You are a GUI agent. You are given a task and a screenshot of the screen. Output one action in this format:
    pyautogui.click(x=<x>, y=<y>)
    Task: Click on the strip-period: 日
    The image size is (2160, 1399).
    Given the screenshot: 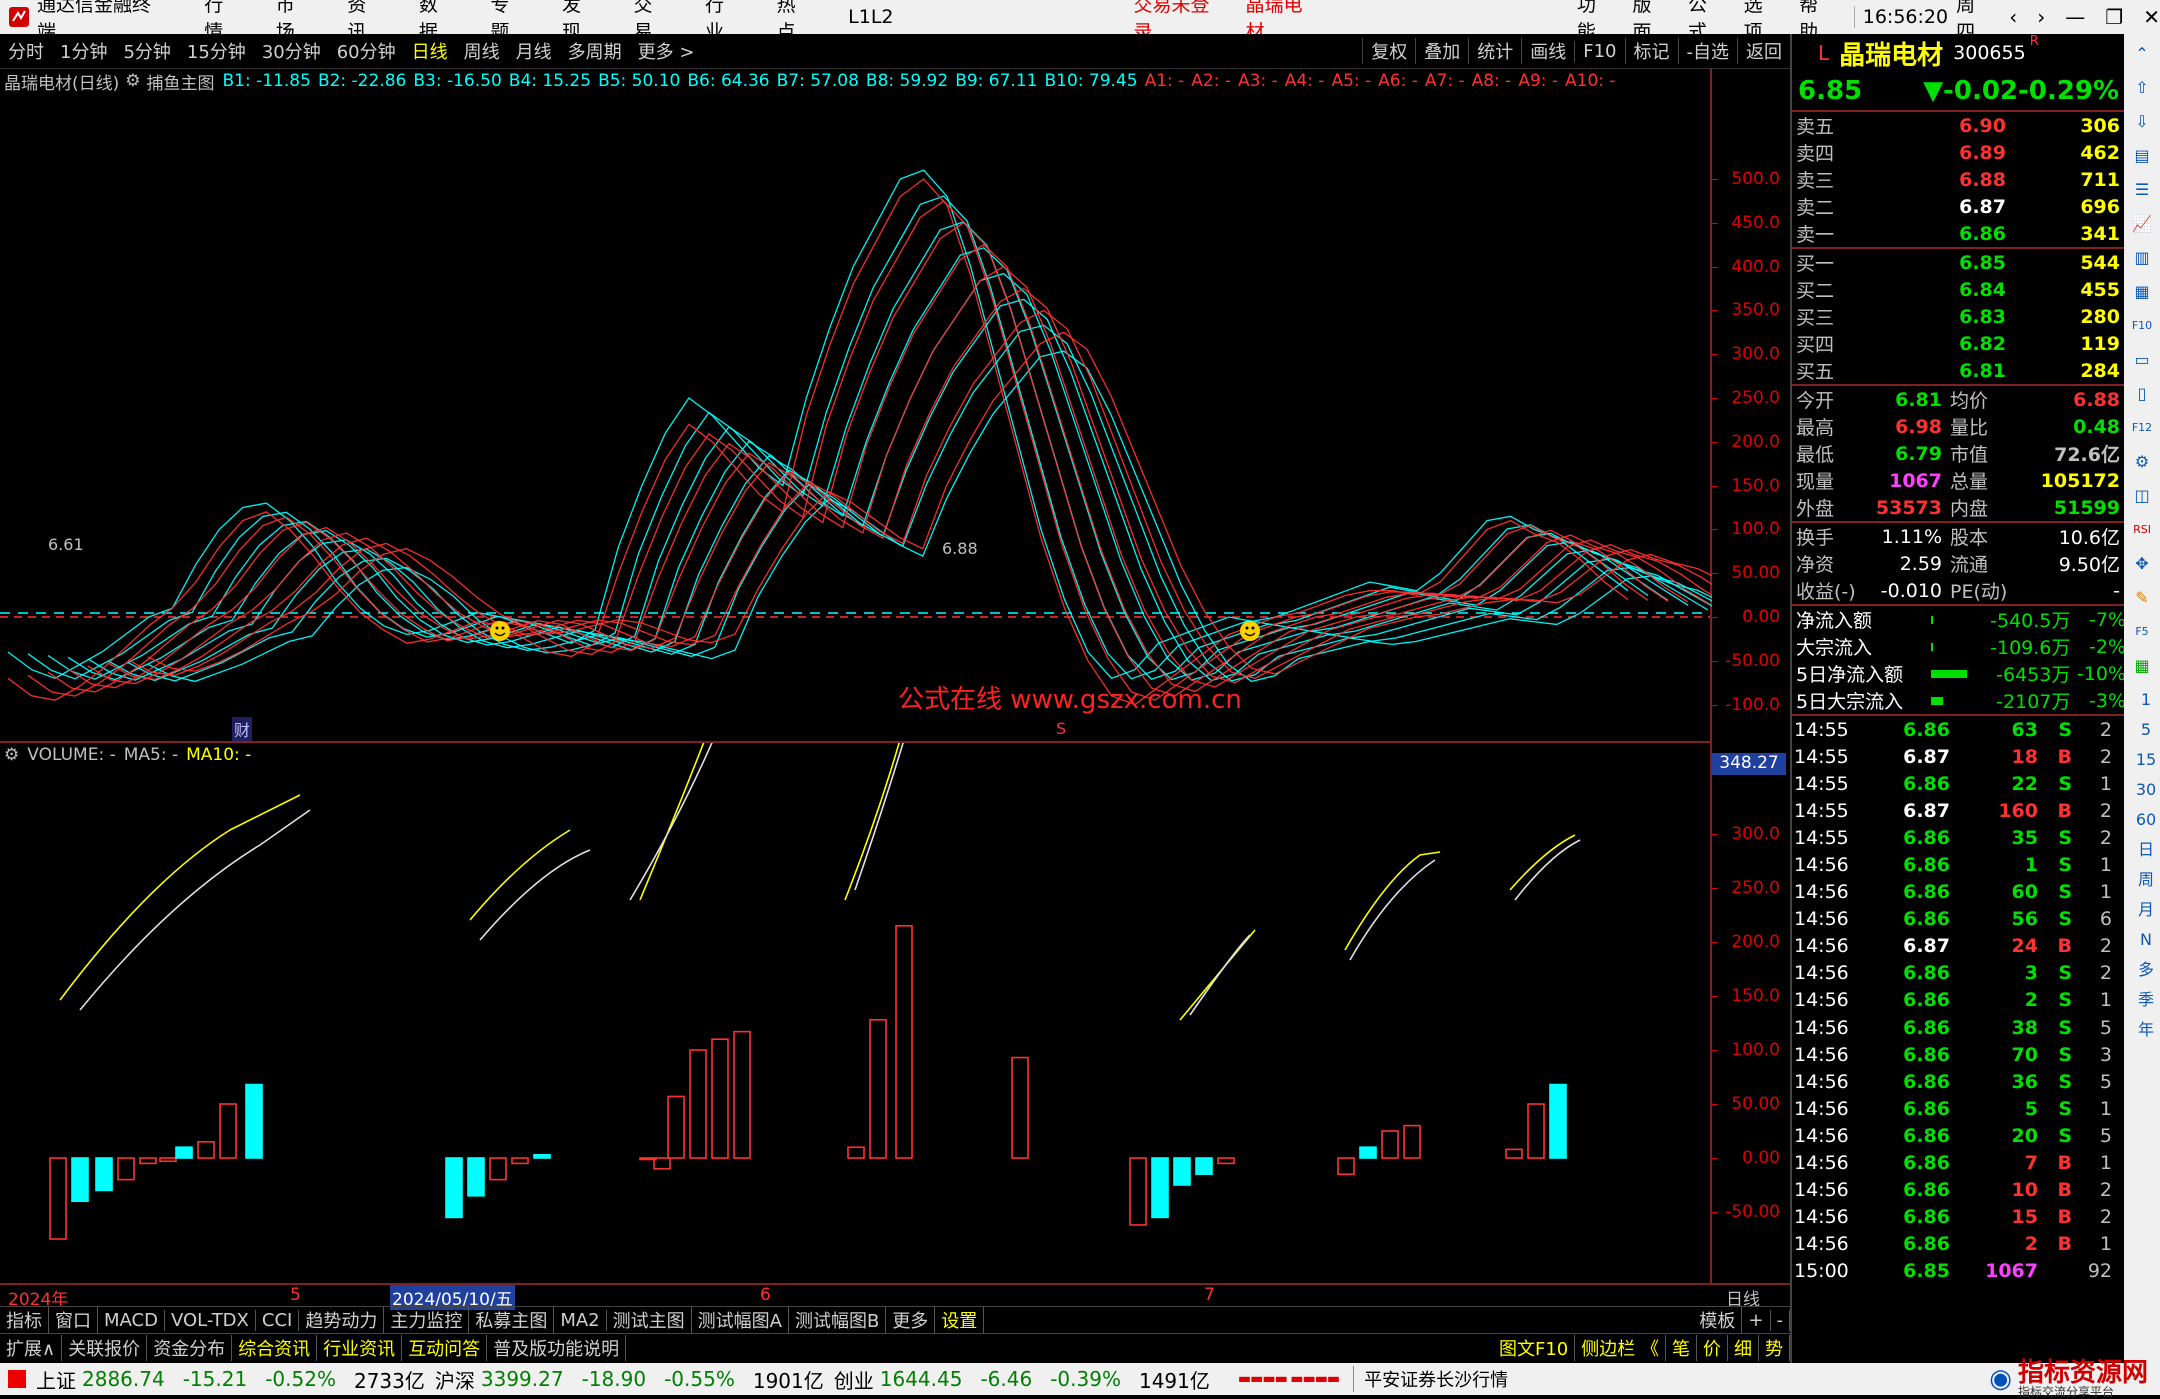 What is the action you would take?
    pyautogui.click(x=2146, y=851)
    